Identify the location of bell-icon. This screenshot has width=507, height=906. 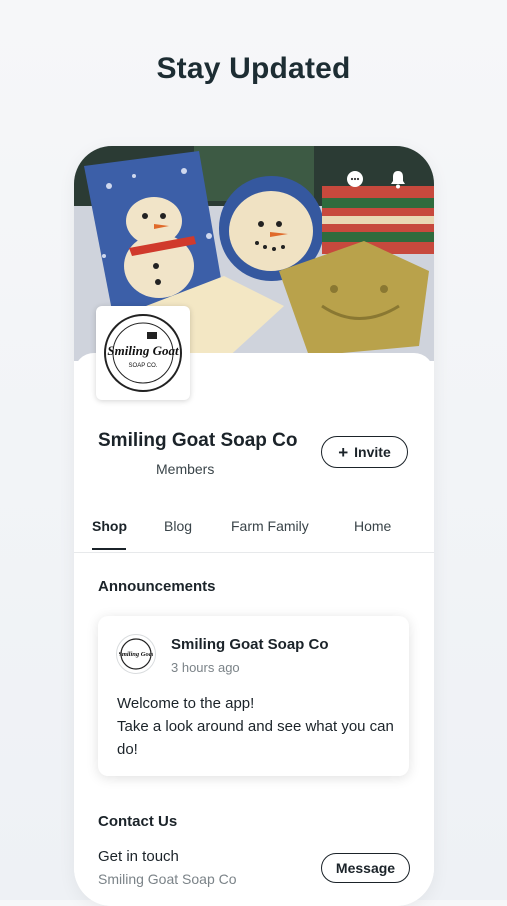
(398, 179).